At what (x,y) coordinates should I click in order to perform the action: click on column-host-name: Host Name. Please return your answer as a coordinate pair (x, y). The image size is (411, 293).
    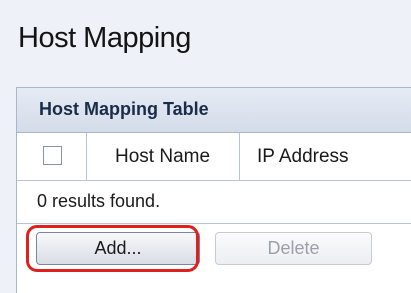
    Looking at the image, I should click on (163, 156).